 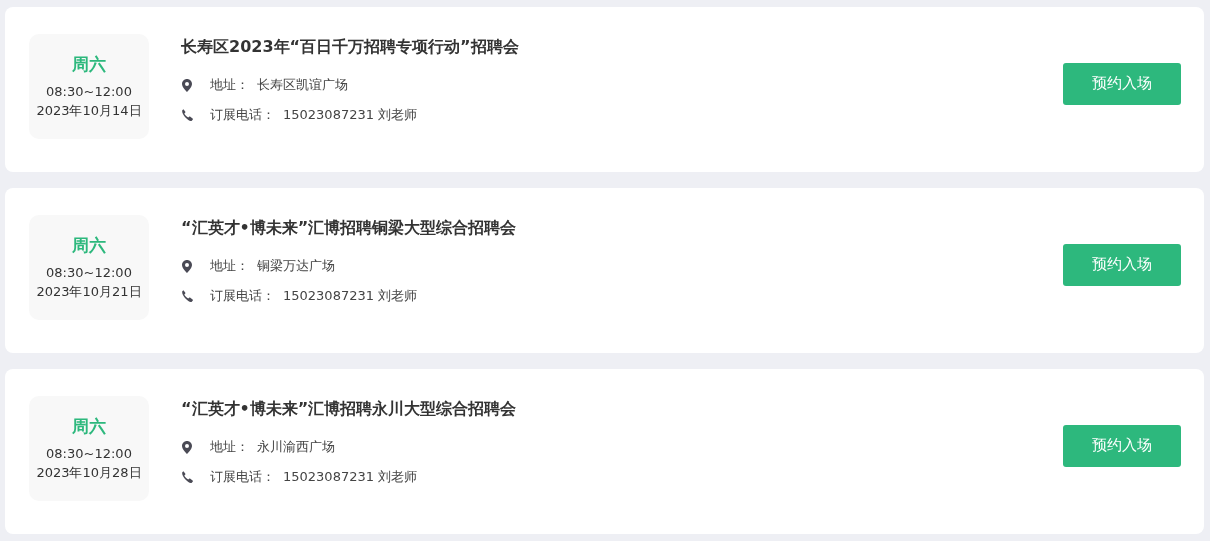 What do you see at coordinates (296, 447) in the screenshot?
I see `address-text: 永川渝西广场` at bounding box center [296, 447].